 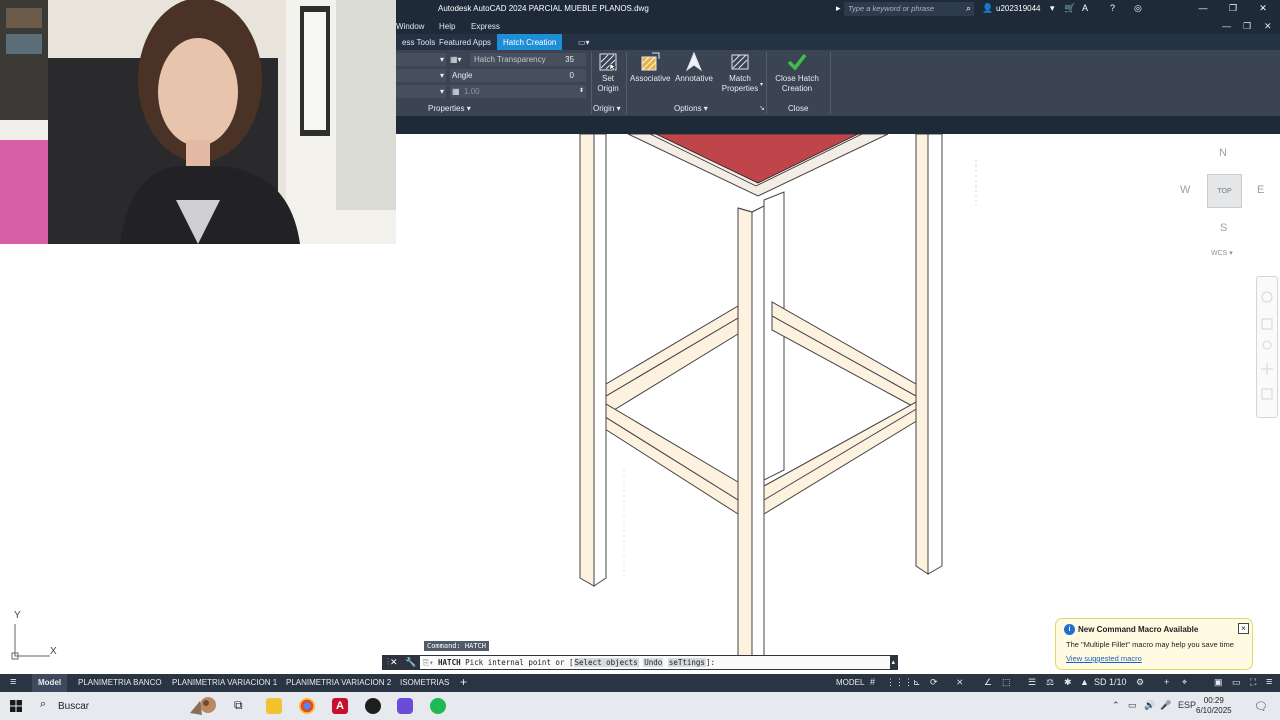 What do you see at coordinates (518, 75) in the screenshot?
I see `angle-field: Angle 0` at bounding box center [518, 75].